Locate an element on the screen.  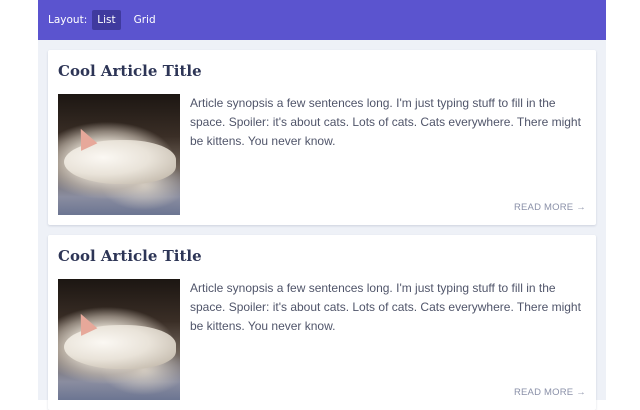
layout-label: Layout: is located at coordinates (68, 20).